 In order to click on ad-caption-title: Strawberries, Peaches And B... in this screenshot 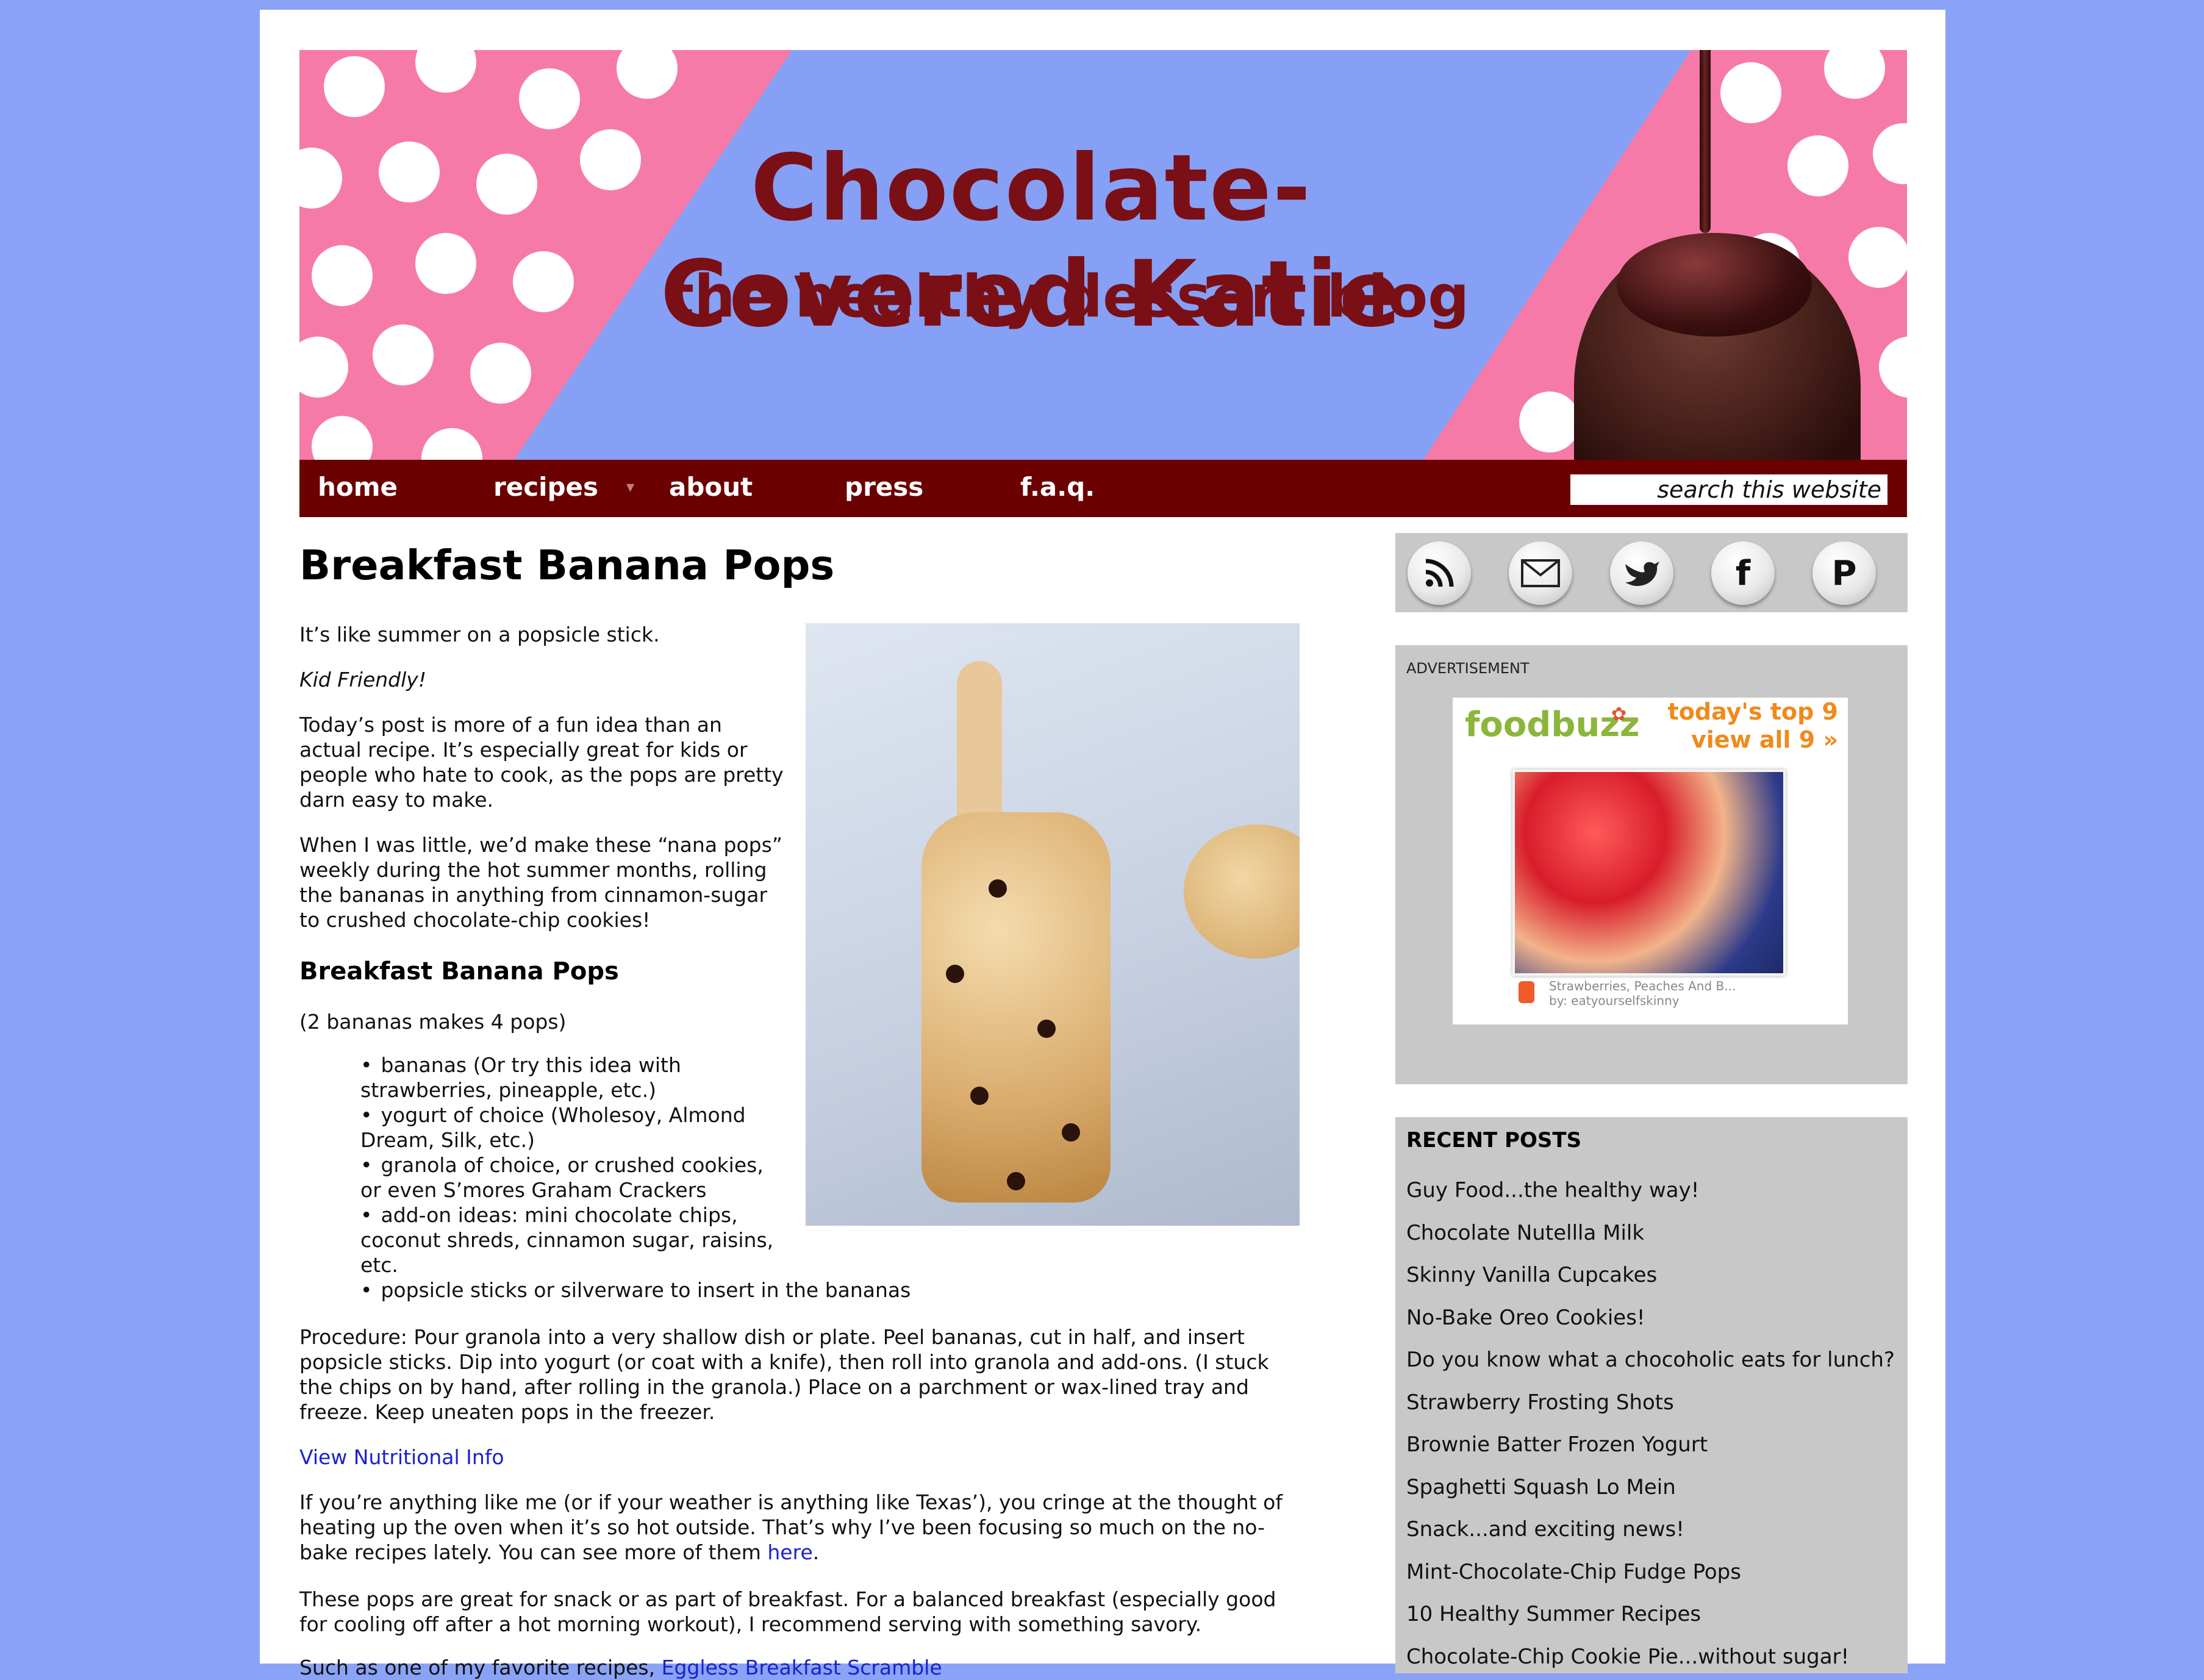, I will do `click(1642, 986)`.